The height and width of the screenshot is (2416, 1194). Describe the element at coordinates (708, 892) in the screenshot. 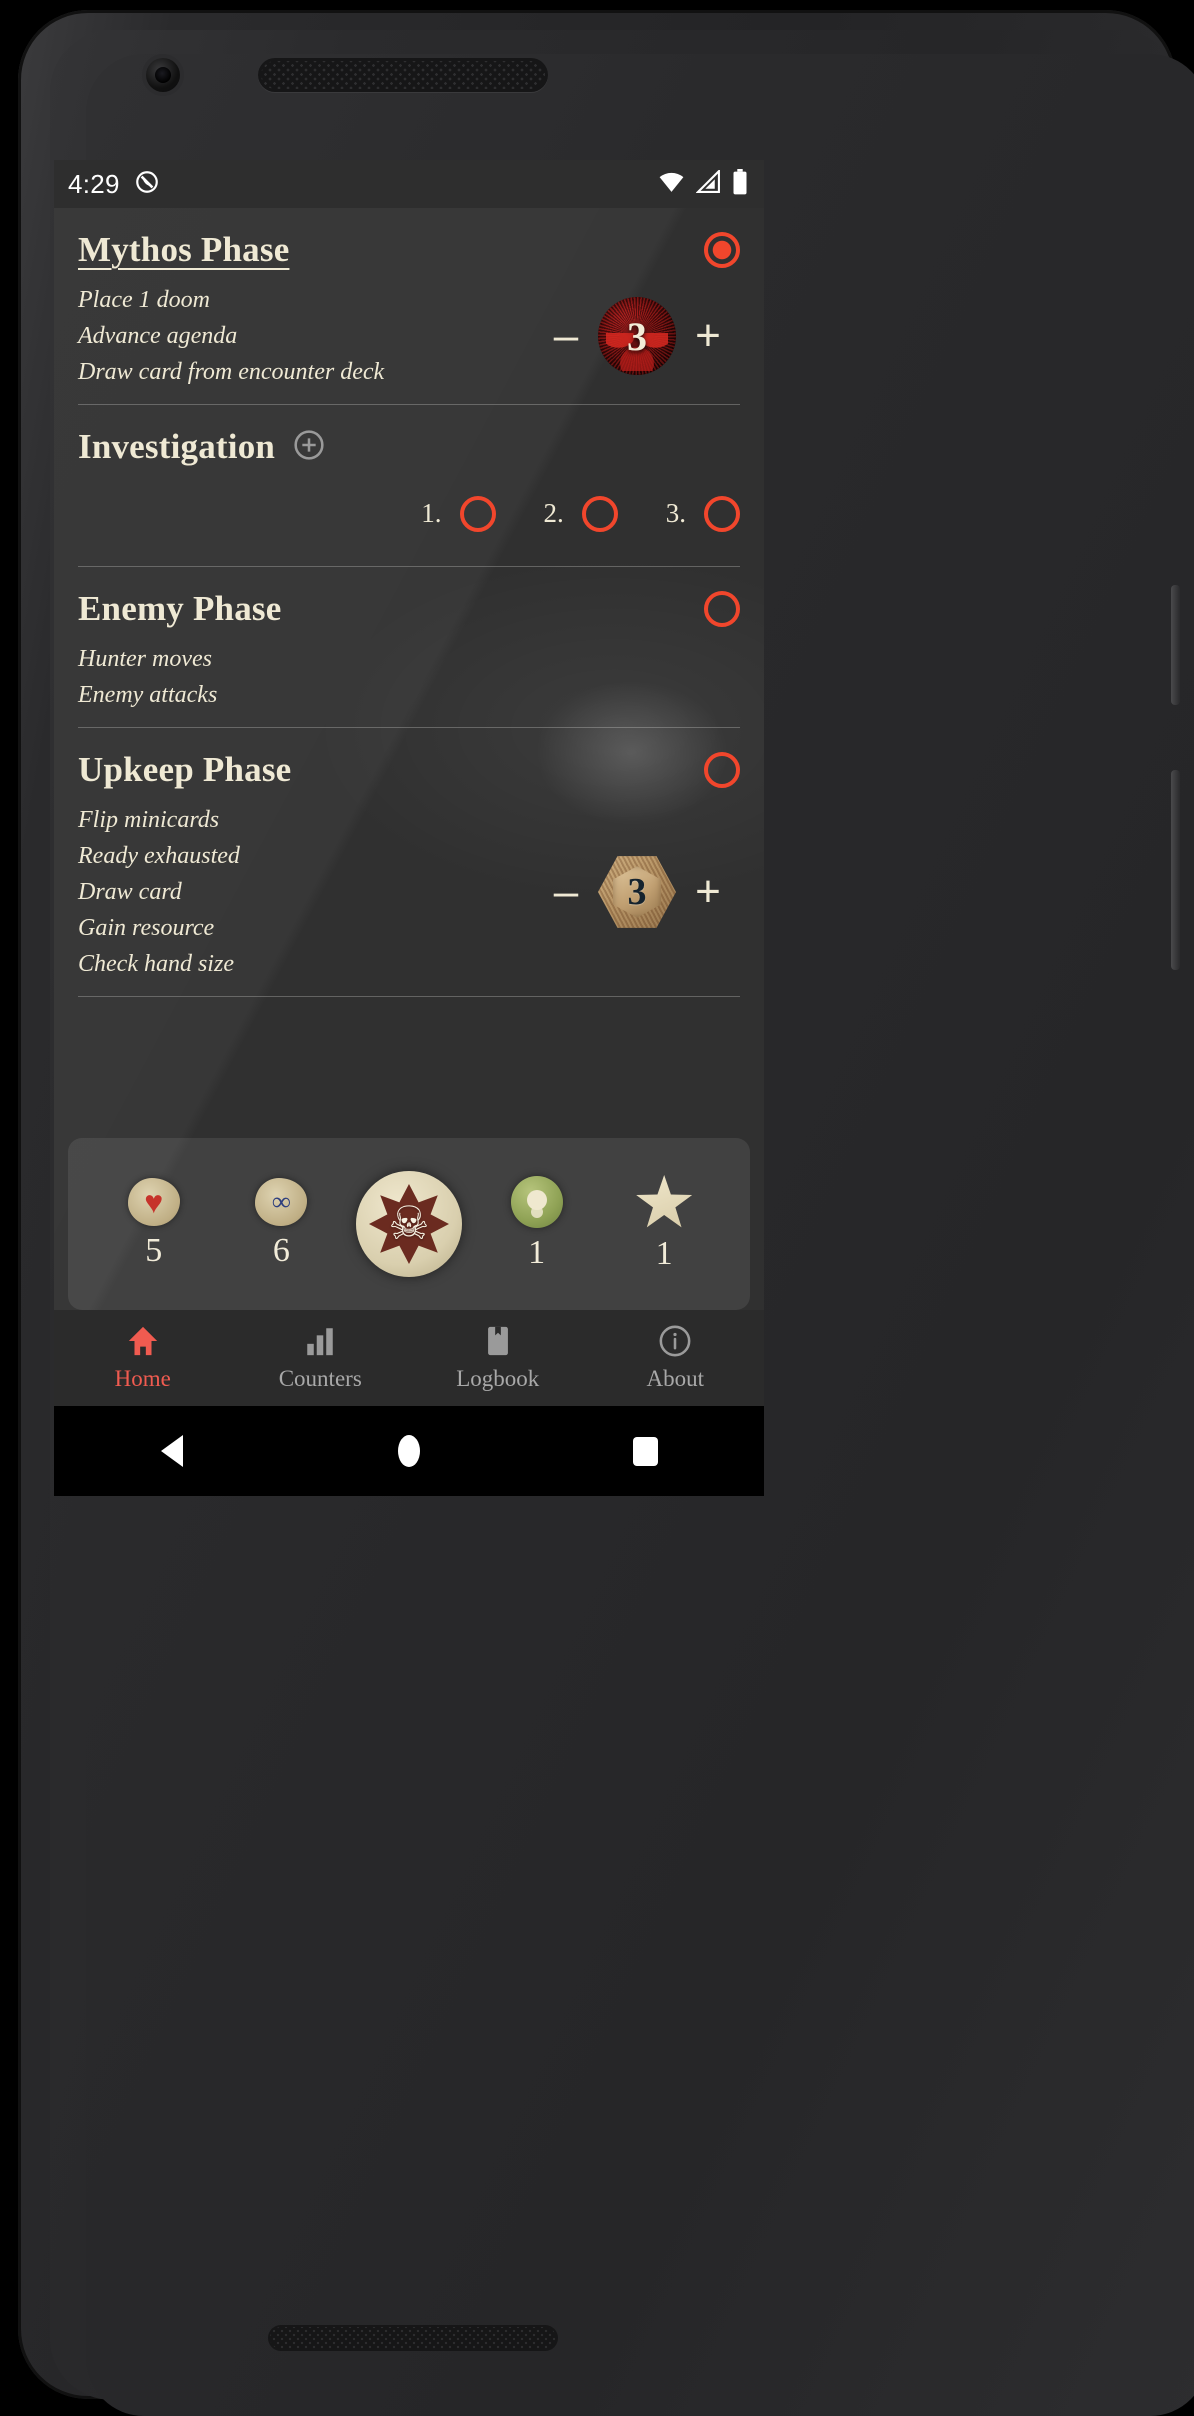

I see `resource-increment-button: +` at that location.